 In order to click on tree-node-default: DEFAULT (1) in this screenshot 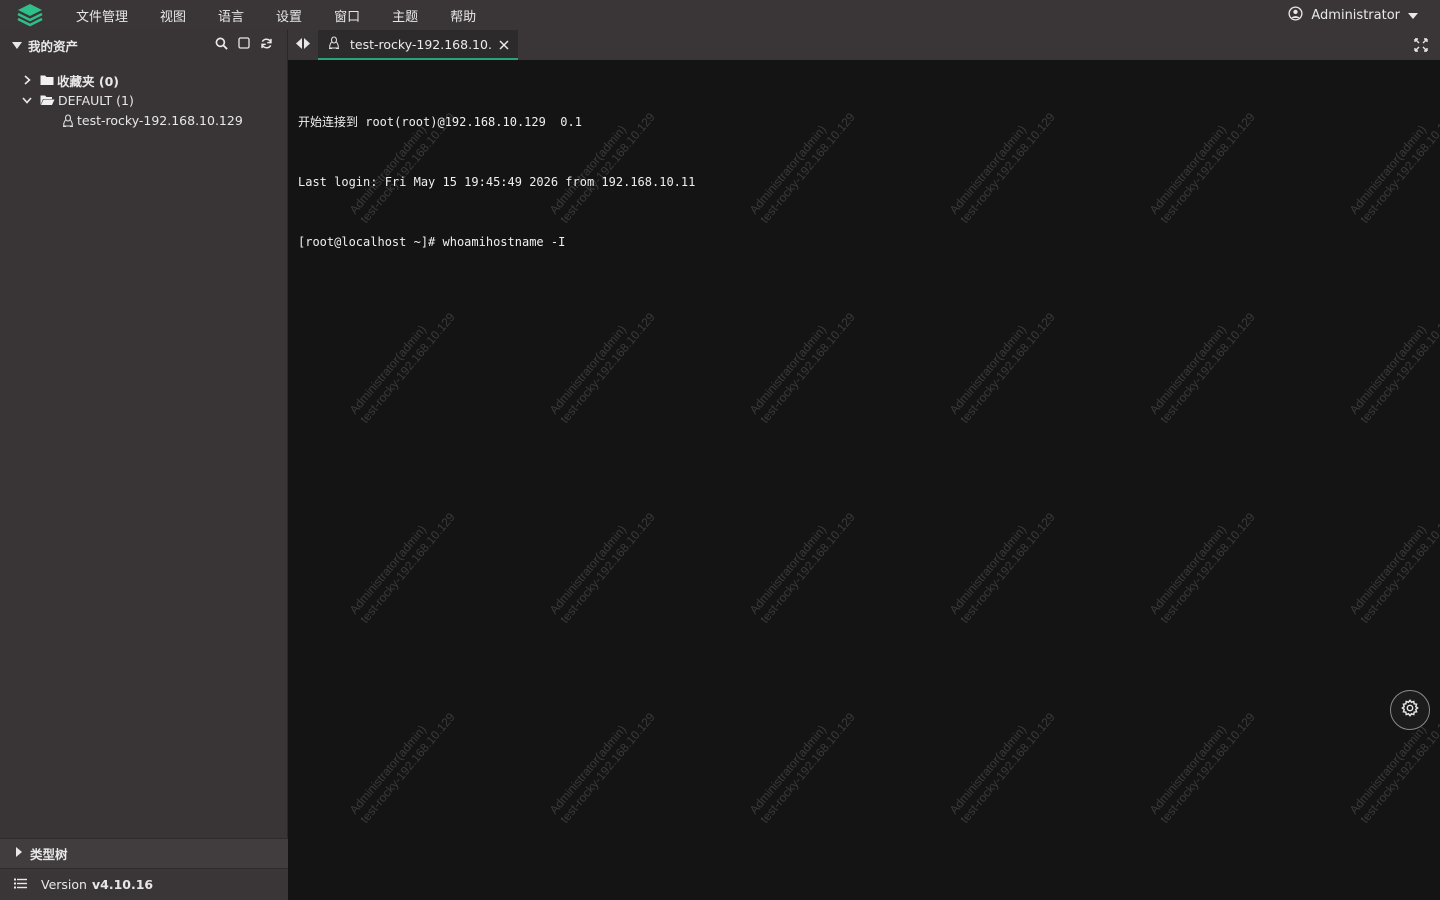, I will do `click(143, 100)`.